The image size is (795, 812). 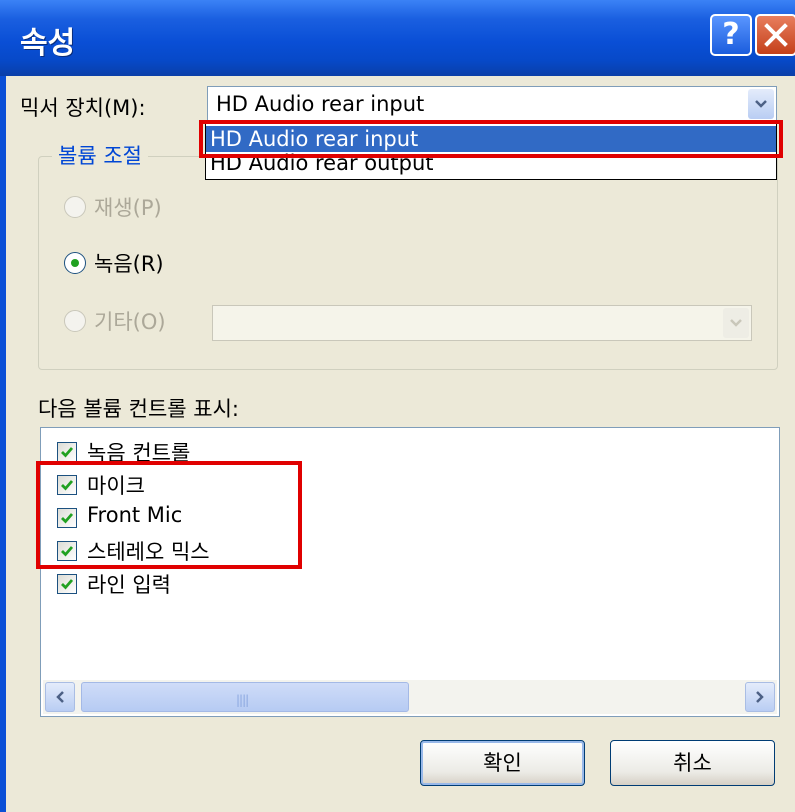 I want to click on help-button: ?, so click(x=731, y=35).